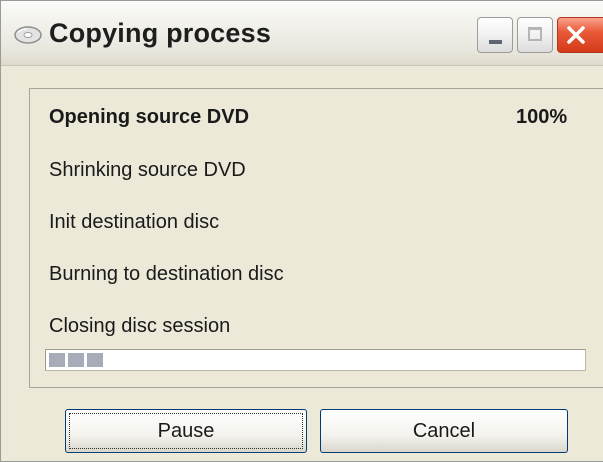 This screenshot has width=603, height=462. I want to click on window-title: Copying process, so click(160, 33).